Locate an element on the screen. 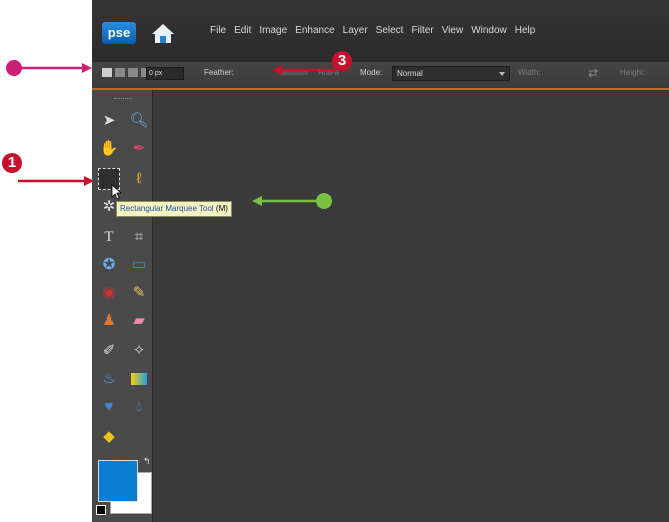 This screenshot has width=669, height=522. lasso-icon: ℓ is located at coordinates (139, 178).